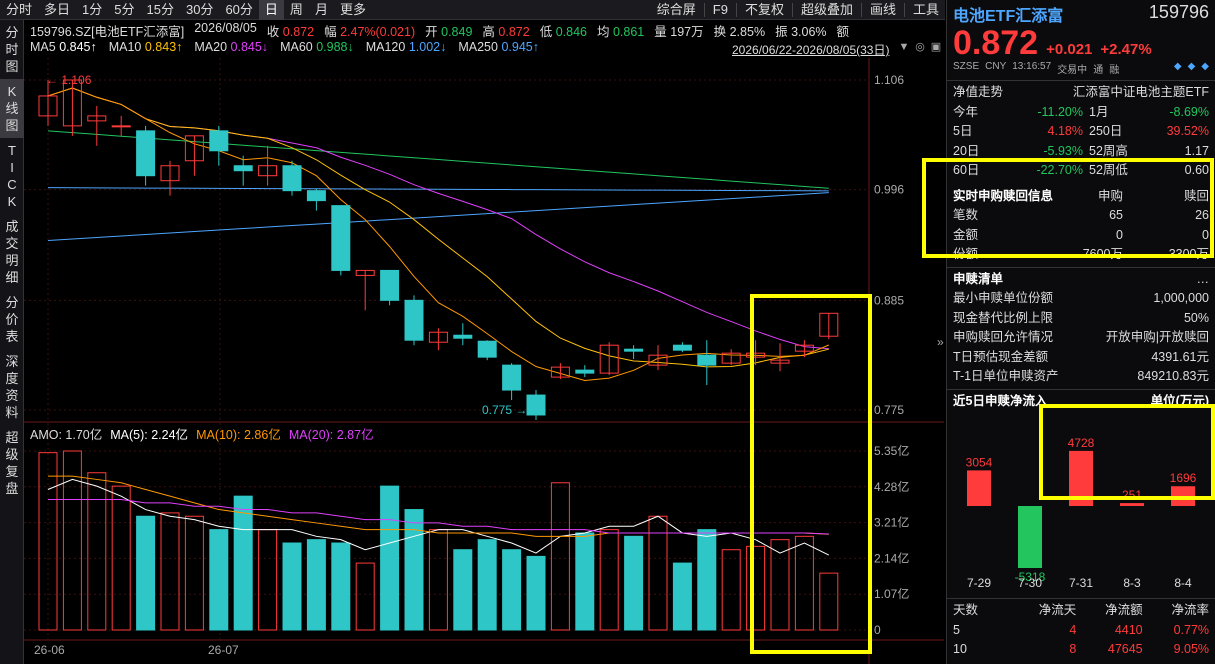  What do you see at coordinates (1205, 68) in the screenshot?
I see `menu-icon: ◆` at bounding box center [1205, 68].